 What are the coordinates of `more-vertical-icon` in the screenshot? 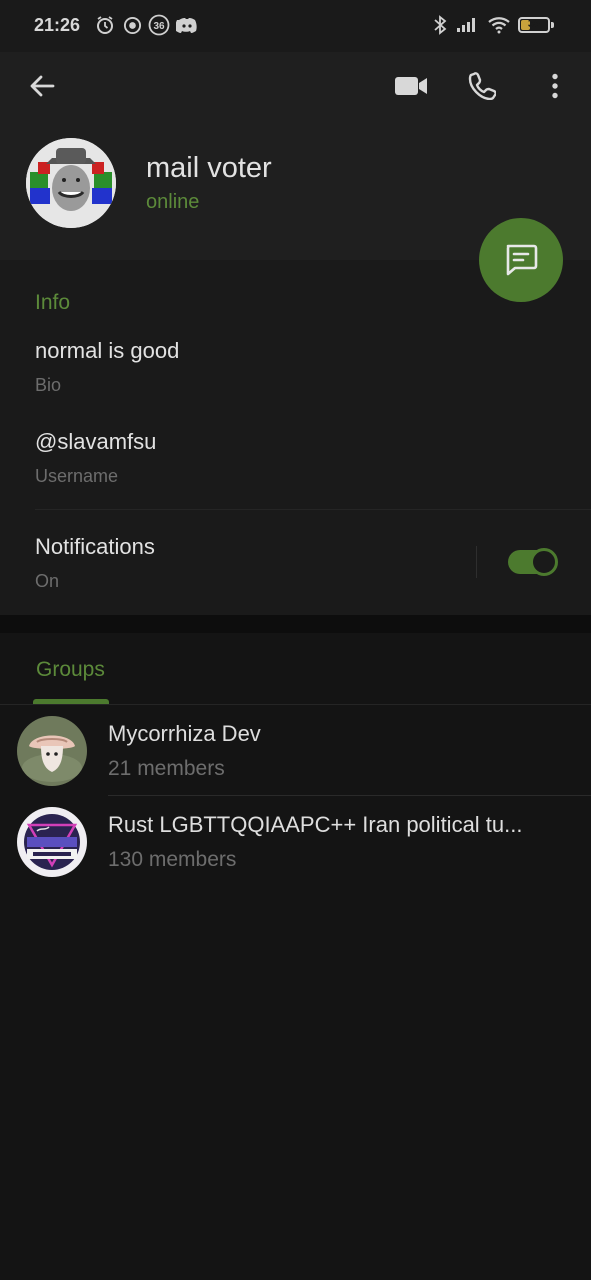 It's located at (555, 86).